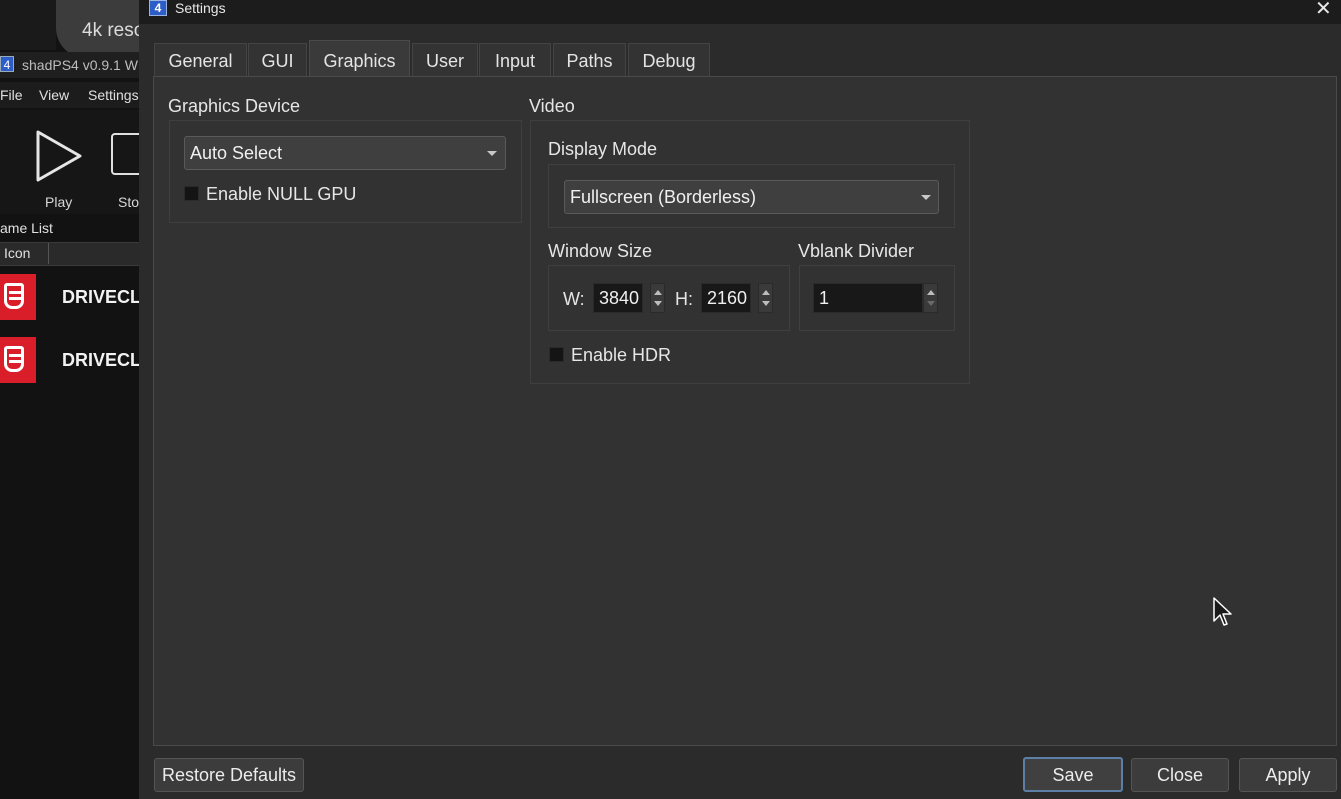 This screenshot has width=1341, height=799. I want to click on graphics-device-select: Auto Select, so click(345, 153).